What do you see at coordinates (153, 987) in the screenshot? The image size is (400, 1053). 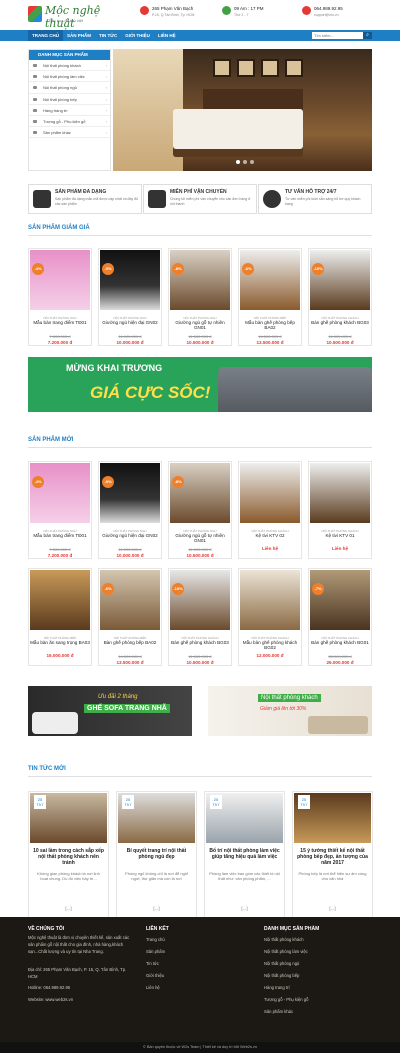 I see `footer-link-contact: Liên hệ` at bounding box center [153, 987].